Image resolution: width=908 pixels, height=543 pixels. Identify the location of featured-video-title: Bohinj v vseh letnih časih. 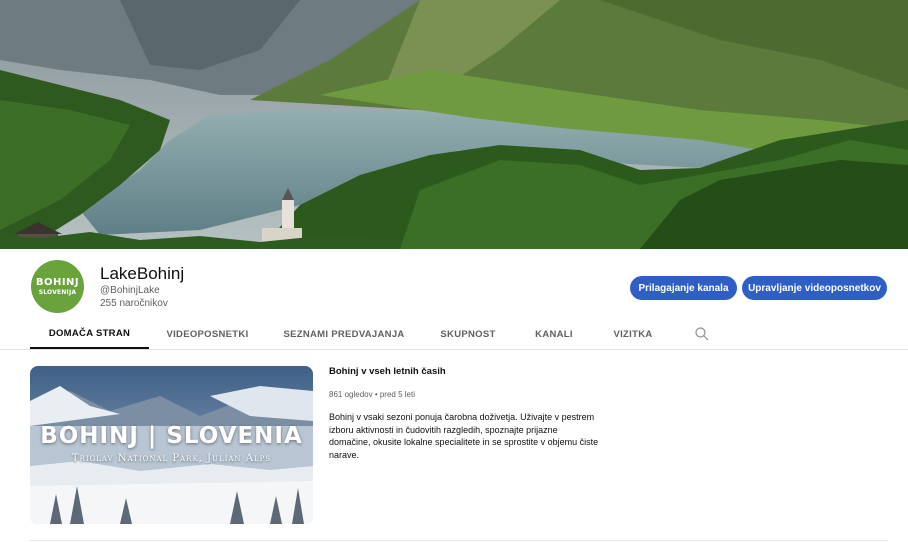
(387, 371).